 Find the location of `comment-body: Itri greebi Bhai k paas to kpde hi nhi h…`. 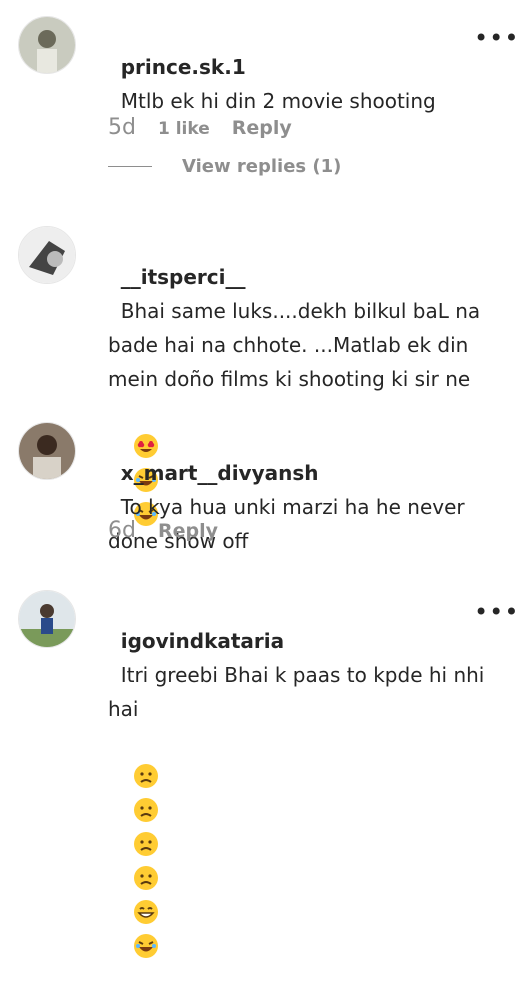

comment-body: Itri greebi Bhai k paas to kpde hi nhi h… is located at coordinates (299, 692).